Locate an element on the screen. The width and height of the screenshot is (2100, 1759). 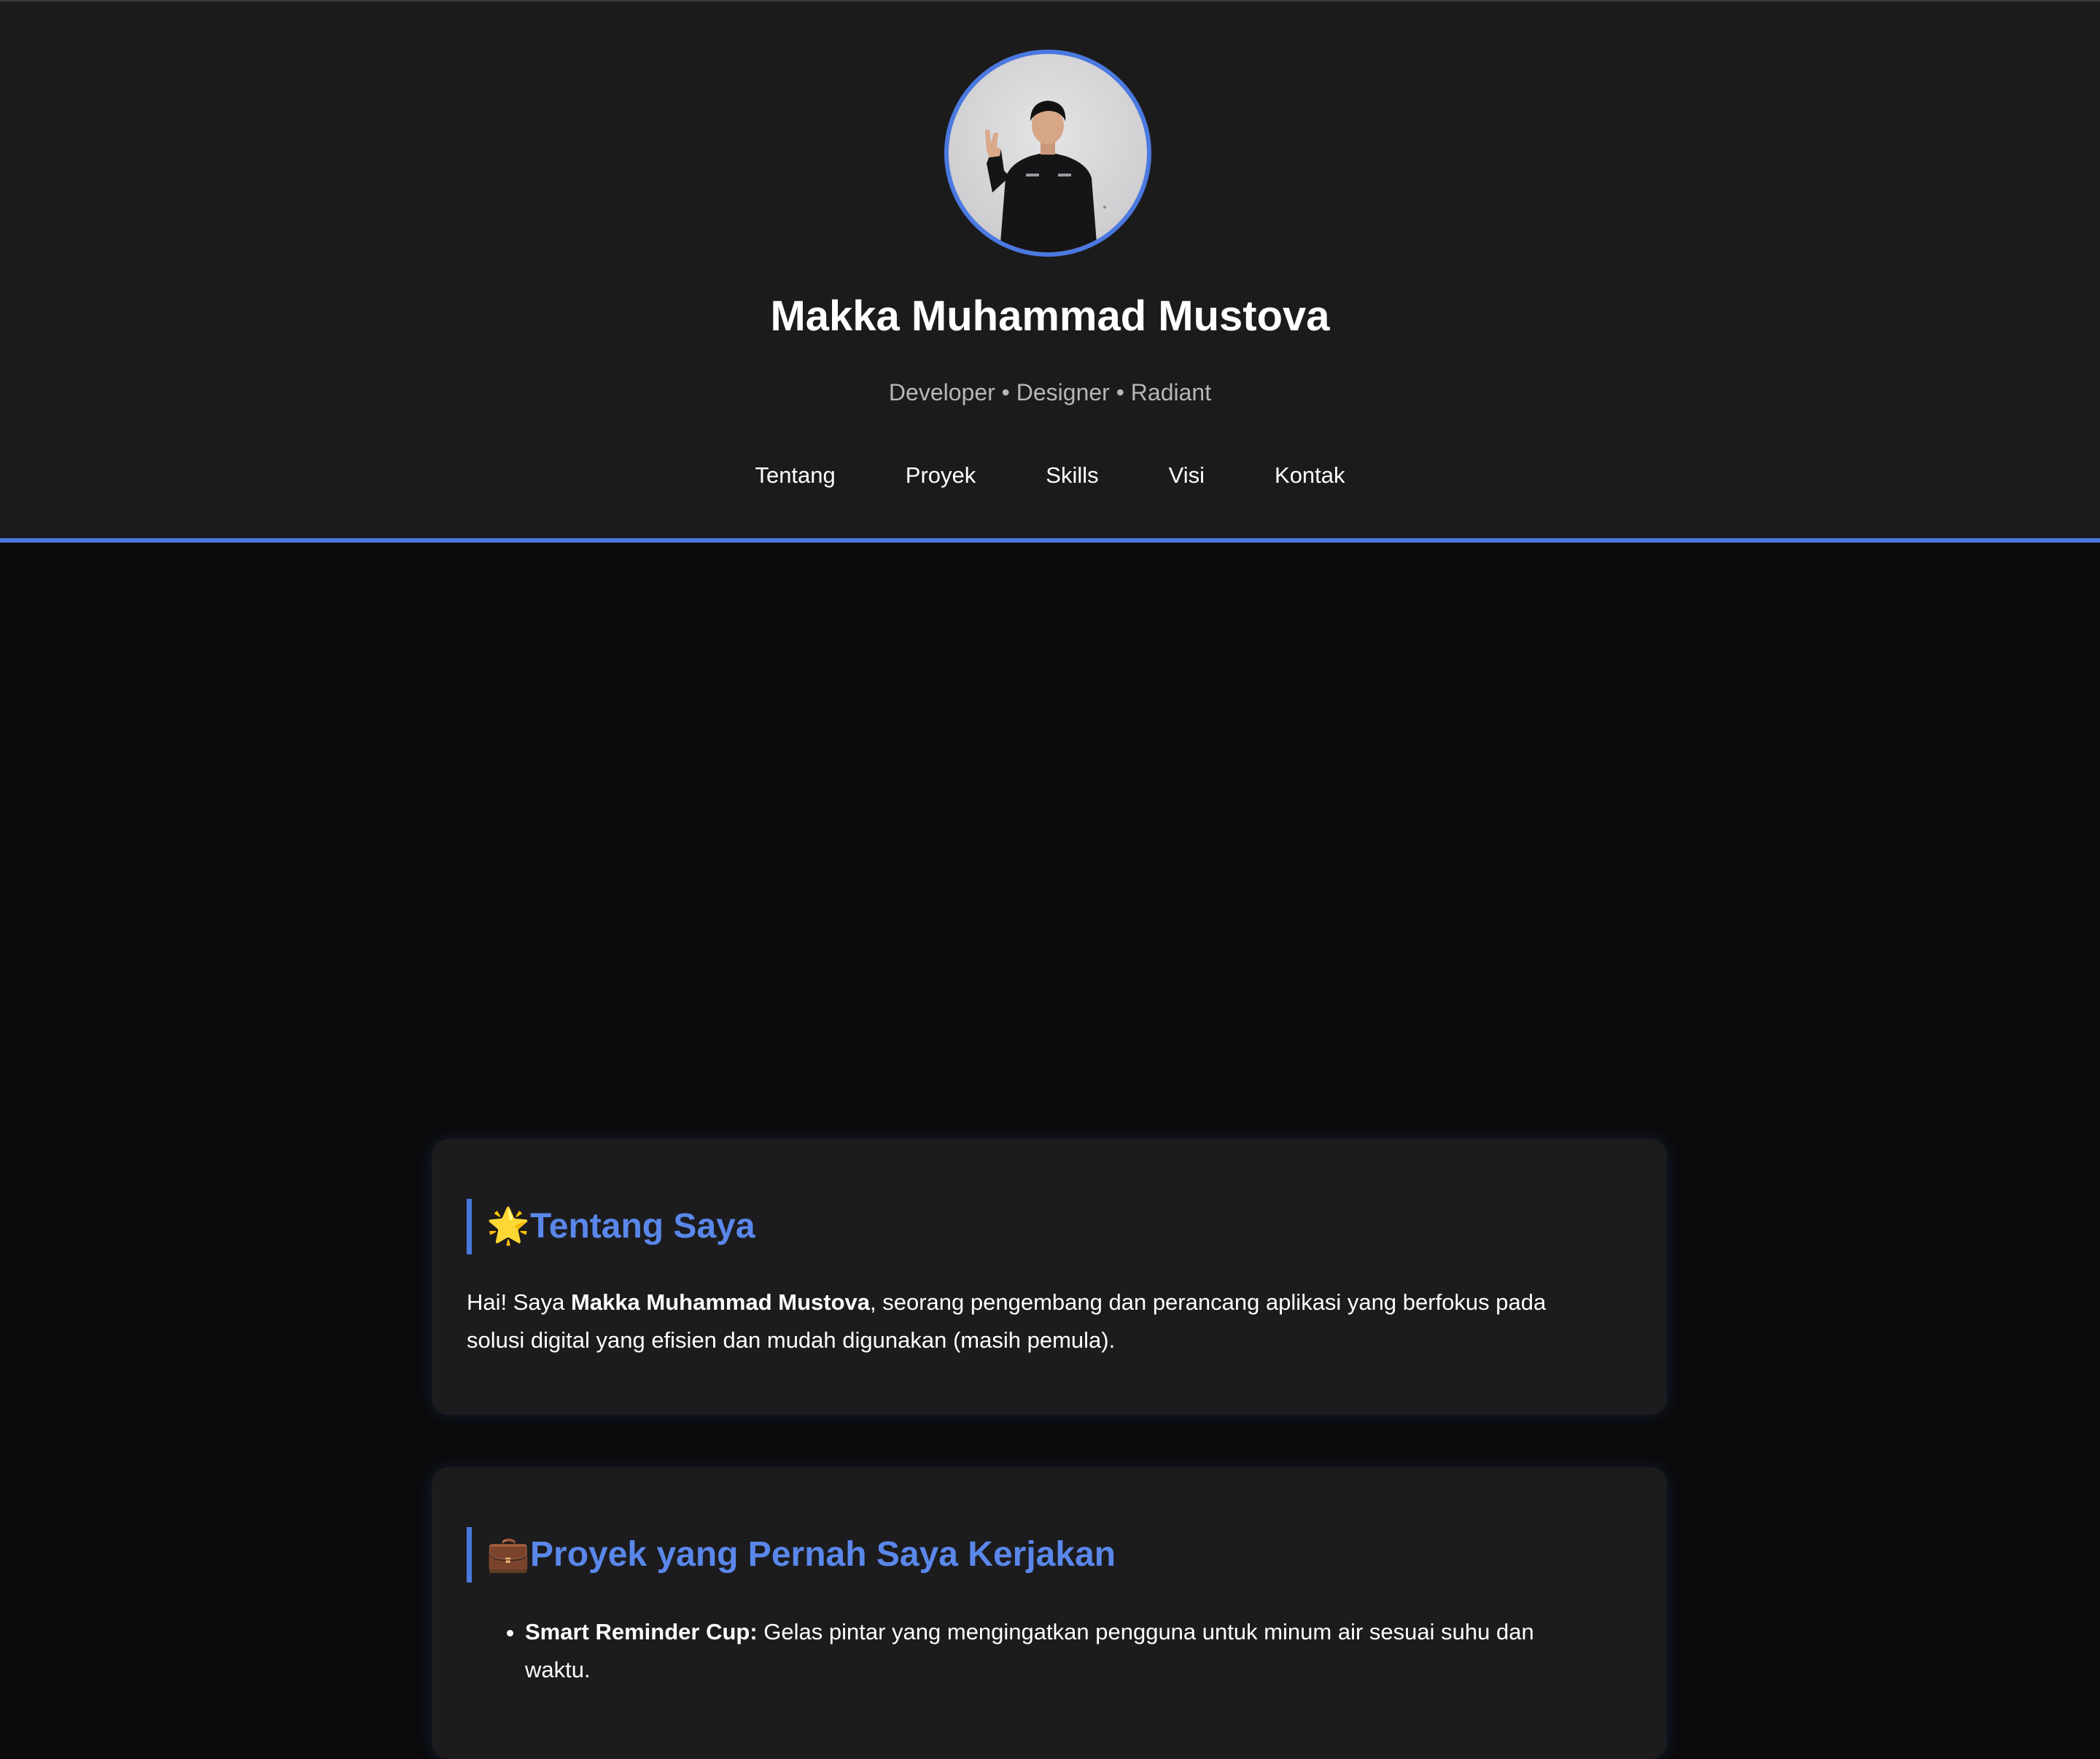
profile-tagline: Developer • Designer • Radiant is located at coordinates (1050, 392).